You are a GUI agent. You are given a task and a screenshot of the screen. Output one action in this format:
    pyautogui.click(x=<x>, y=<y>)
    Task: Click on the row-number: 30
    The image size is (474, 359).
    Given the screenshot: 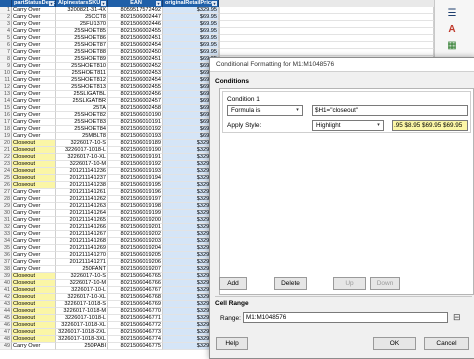 What is the action you would take?
    pyautogui.click(x=6, y=213)
    